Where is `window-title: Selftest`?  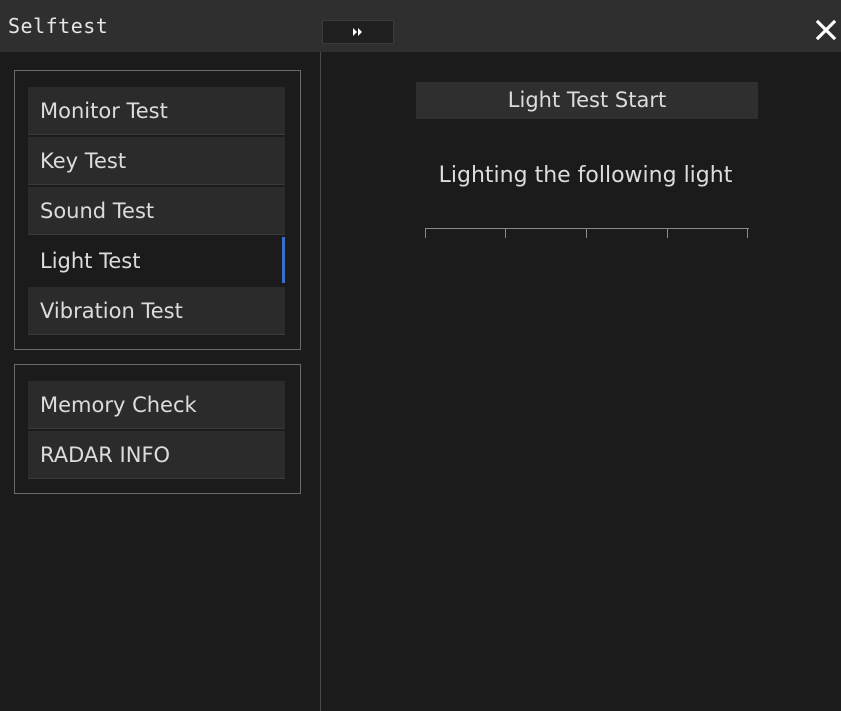 window-title: Selftest is located at coordinates (58, 26).